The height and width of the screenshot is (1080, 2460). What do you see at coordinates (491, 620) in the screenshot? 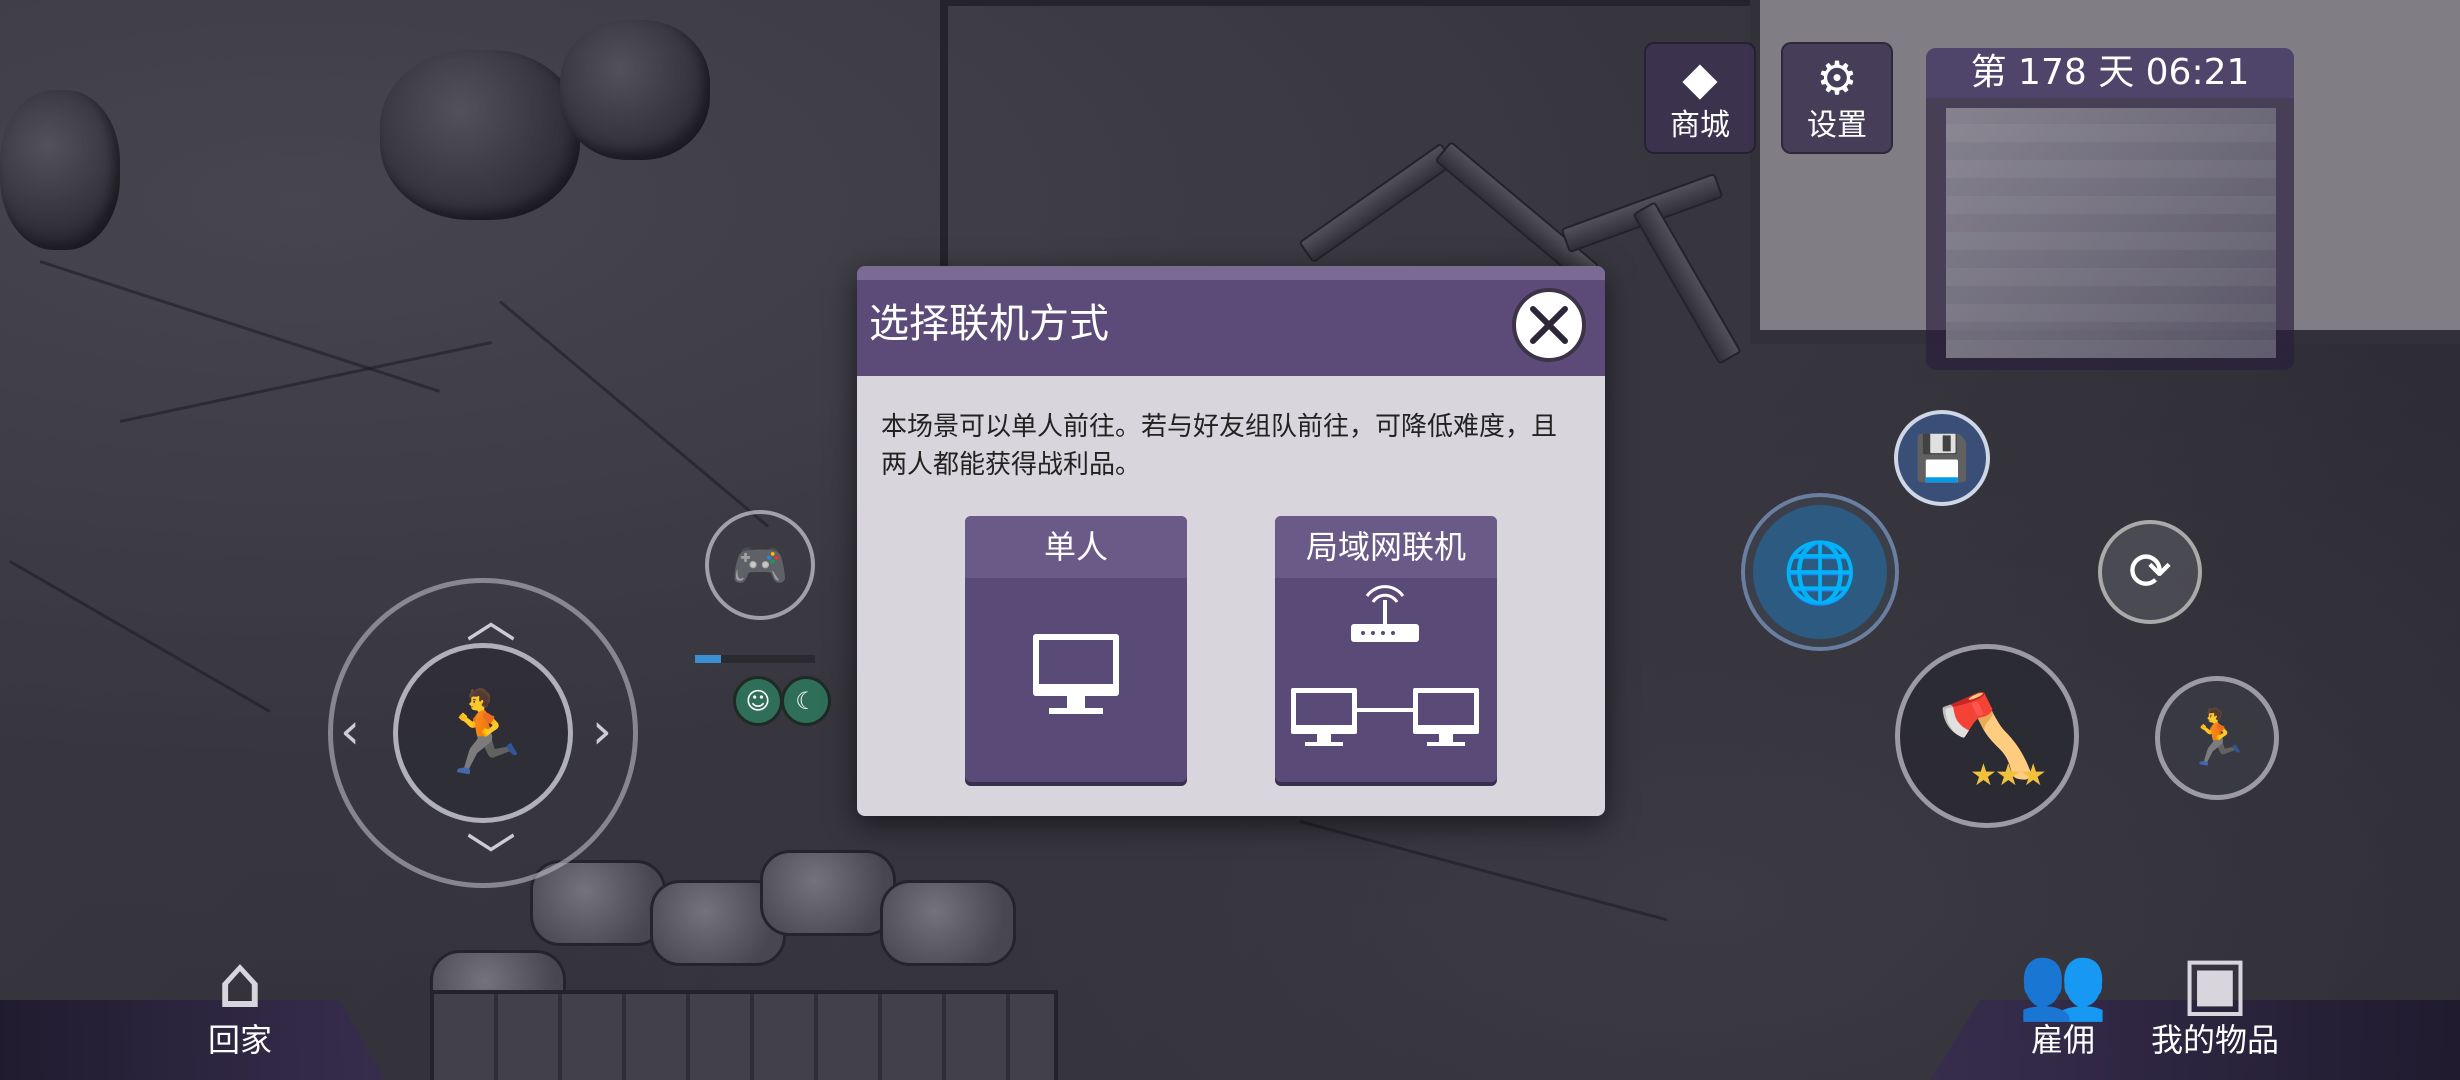
I see `chevron-up-icon: ︿` at bounding box center [491, 620].